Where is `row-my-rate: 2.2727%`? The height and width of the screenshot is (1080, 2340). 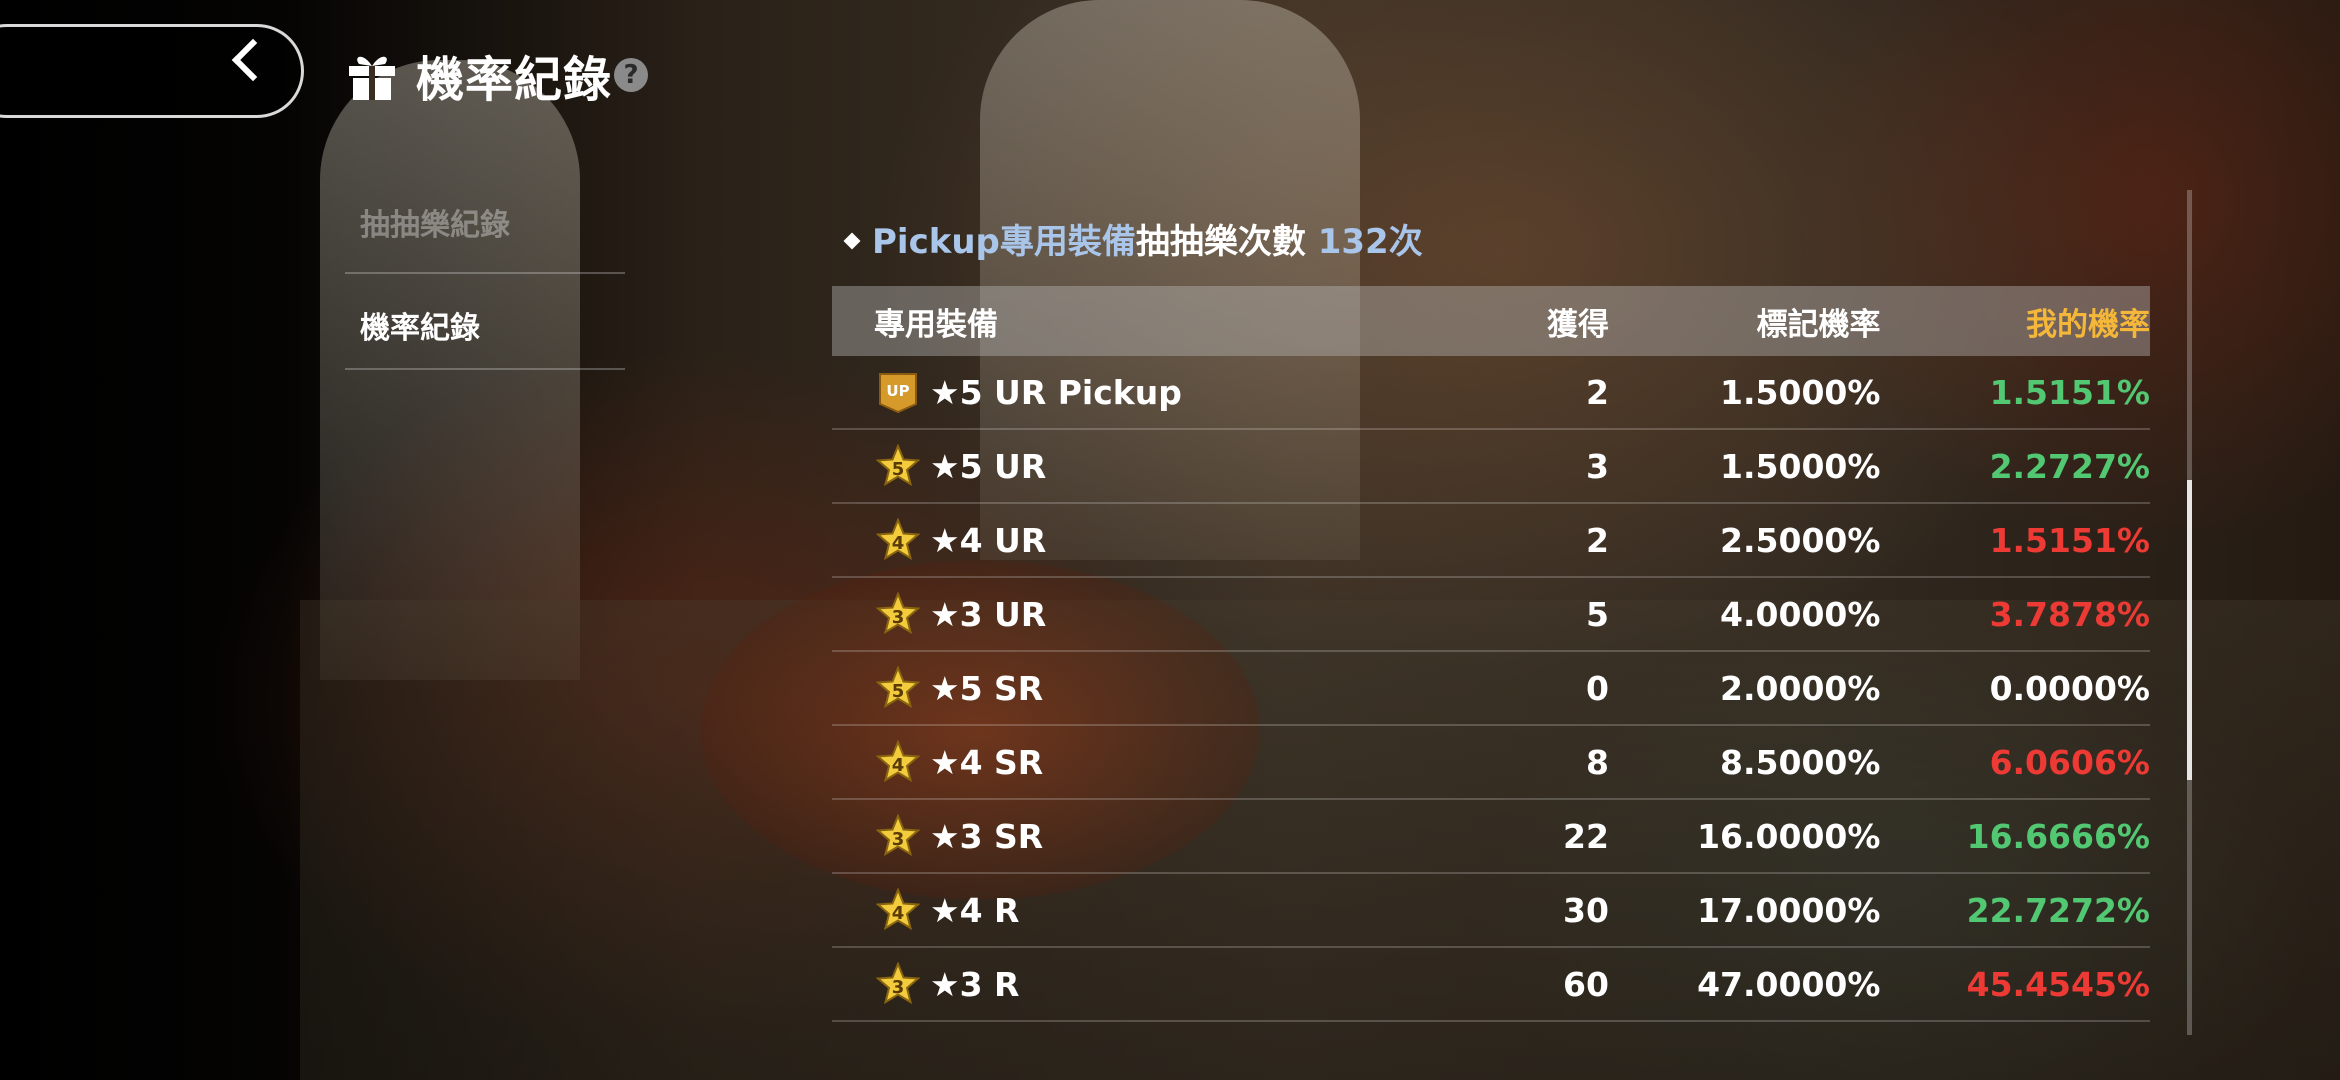 row-my-rate: 2.2727% is located at coordinates (2069, 466).